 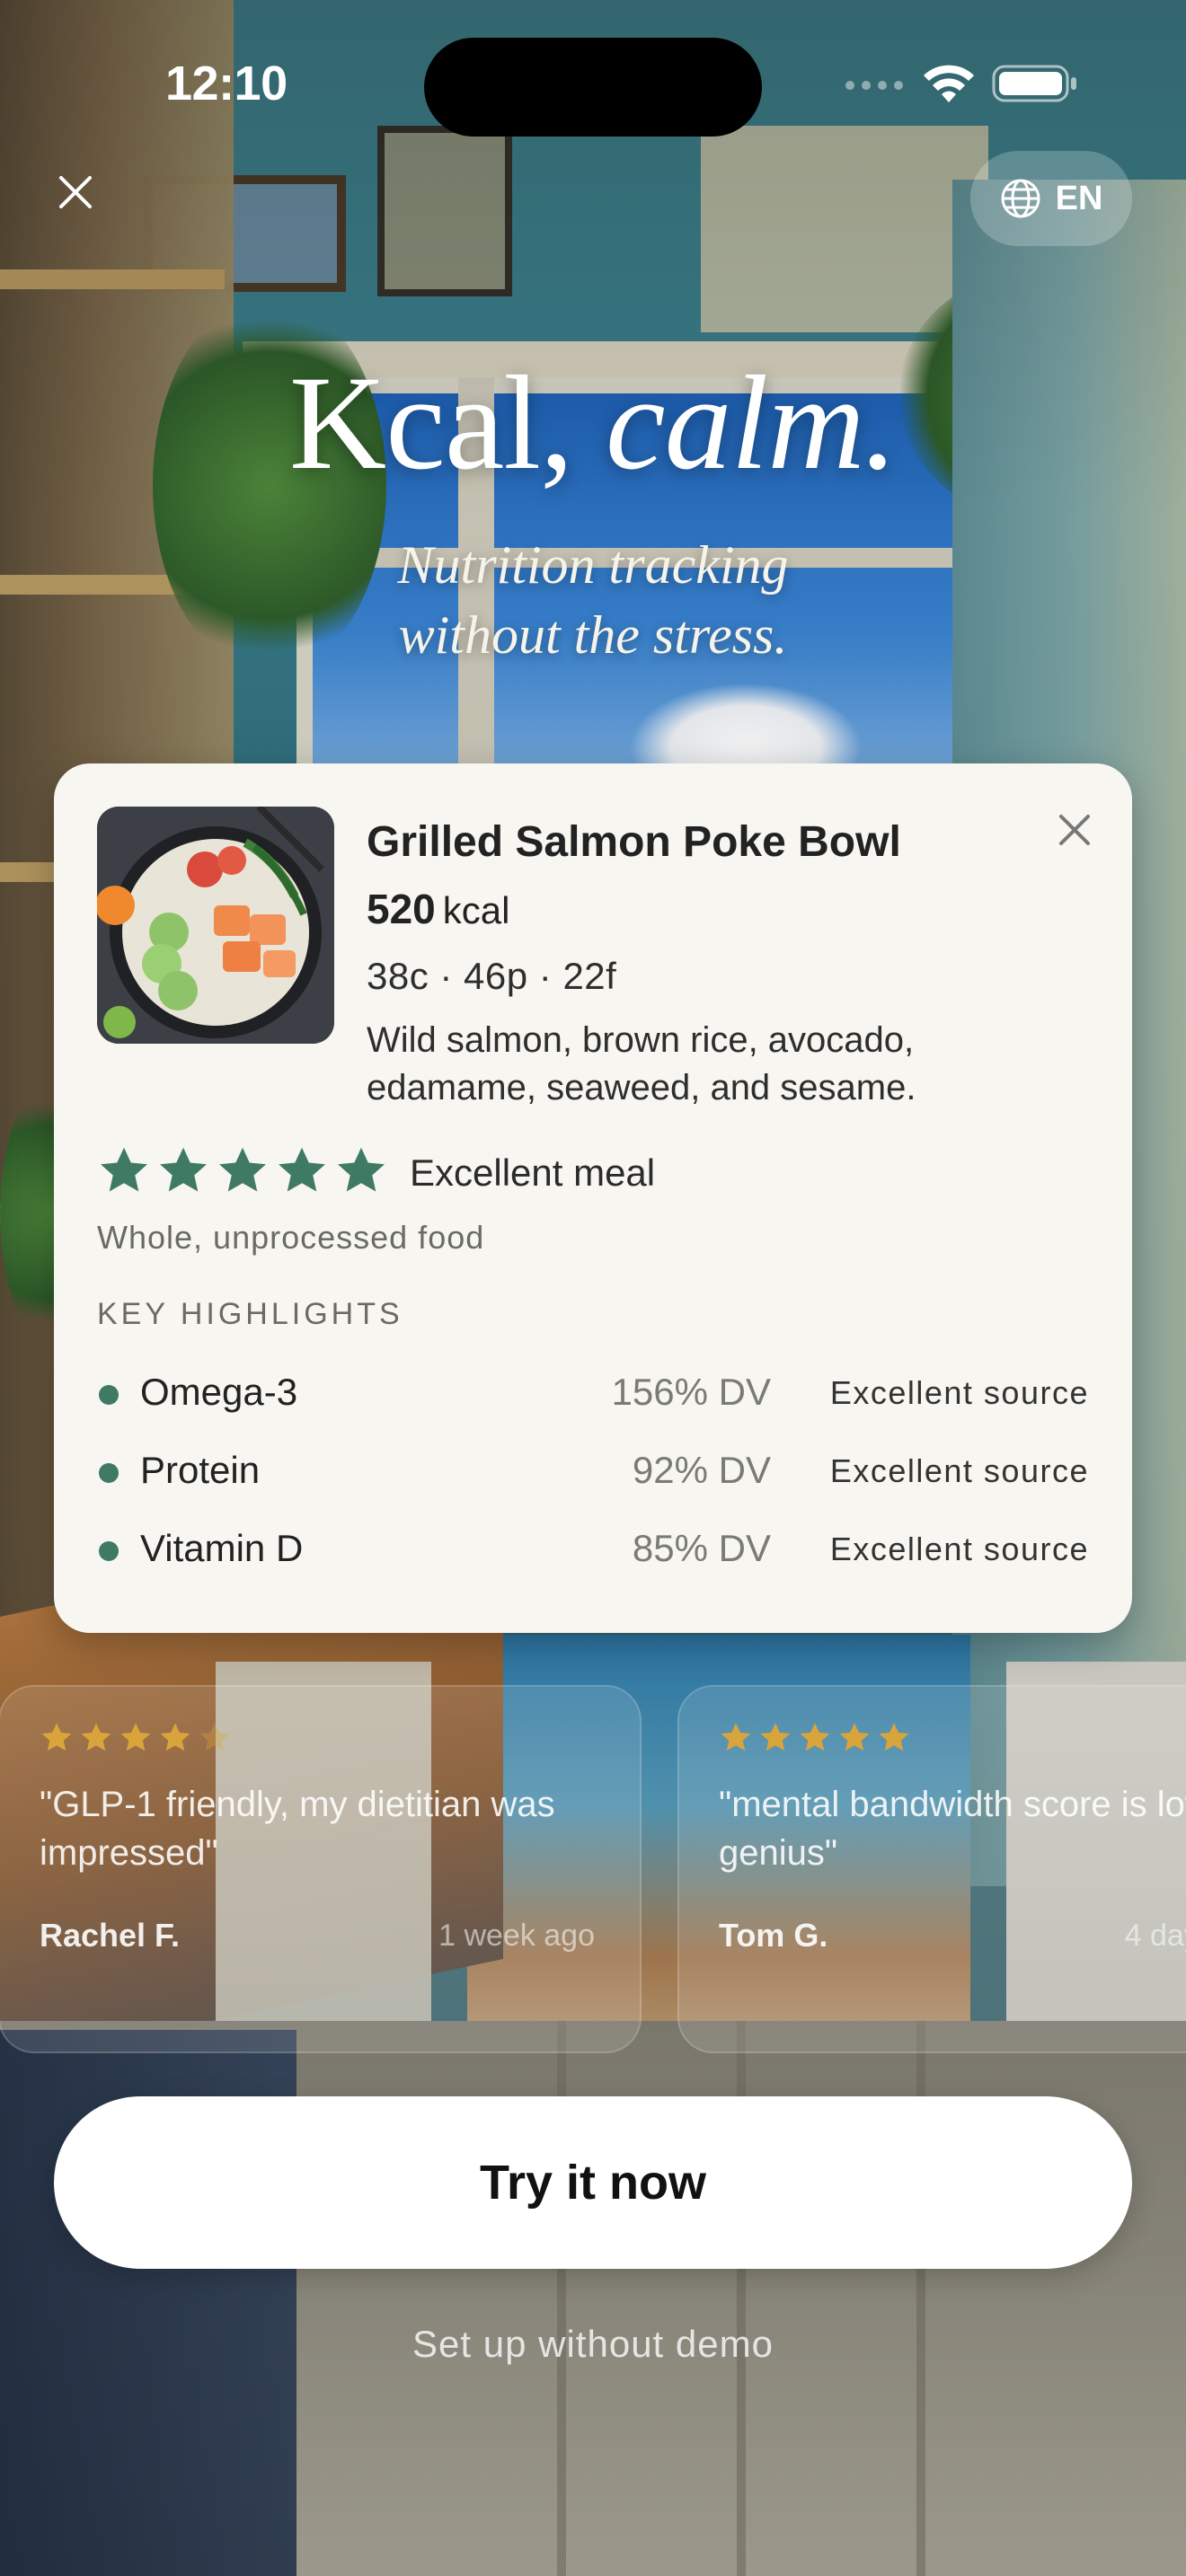 What do you see at coordinates (593, 600) in the screenshot?
I see `hero-subtitle: Nutrition tracking without the stress.` at bounding box center [593, 600].